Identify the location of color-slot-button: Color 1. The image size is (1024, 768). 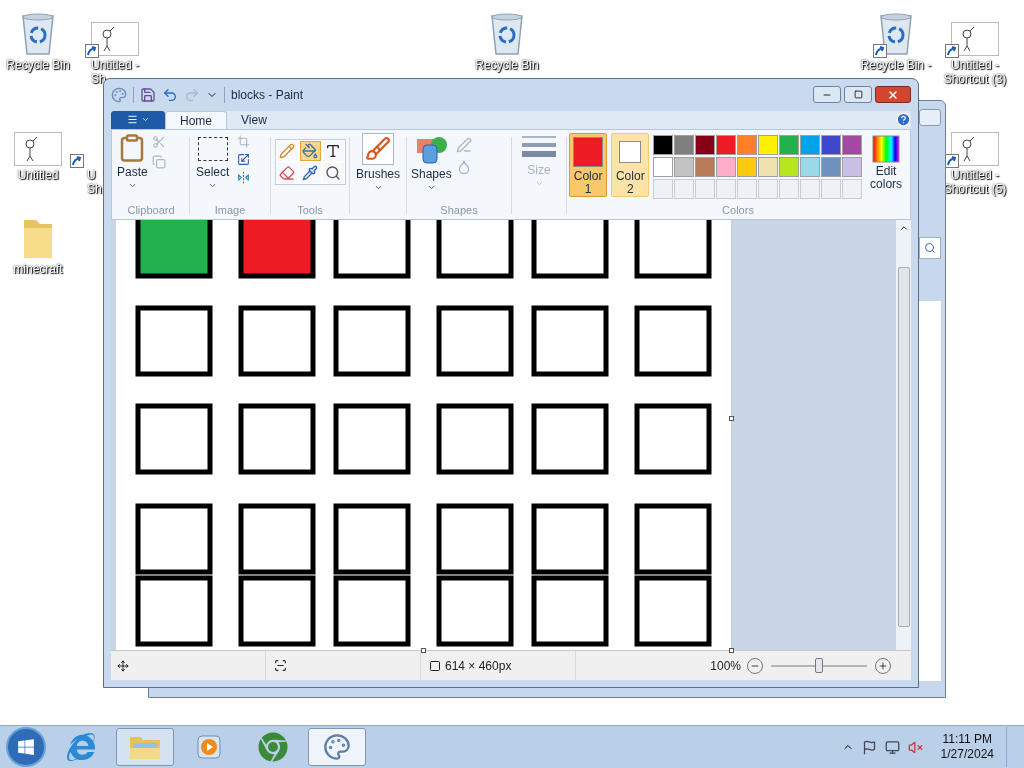
(588, 164).